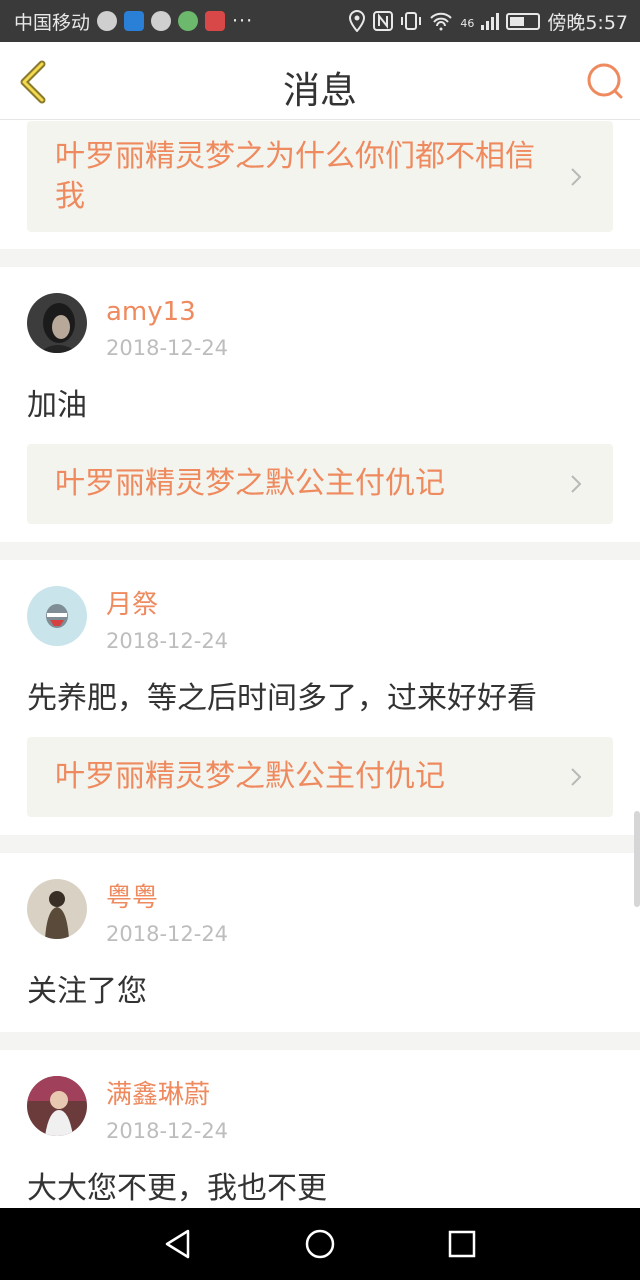 The image size is (640, 1280). I want to click on message-card: 叶罗丽精灵梦之为什么你们都不相信我, so click(320, 185).